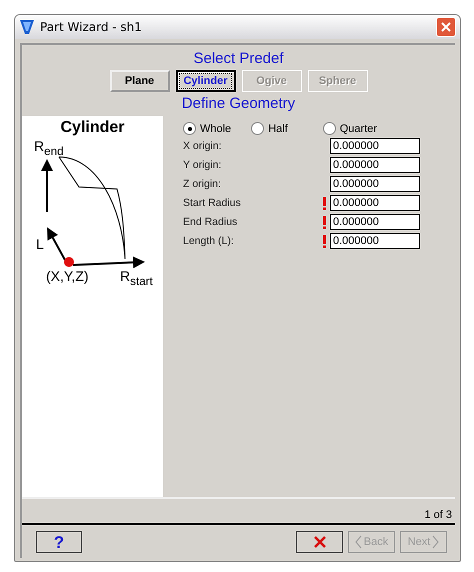 This screenshot has height=572, width=474. Describe the element at coordinates (358, 542) in the screenshot. I see `chevron-left-icon` at that location.